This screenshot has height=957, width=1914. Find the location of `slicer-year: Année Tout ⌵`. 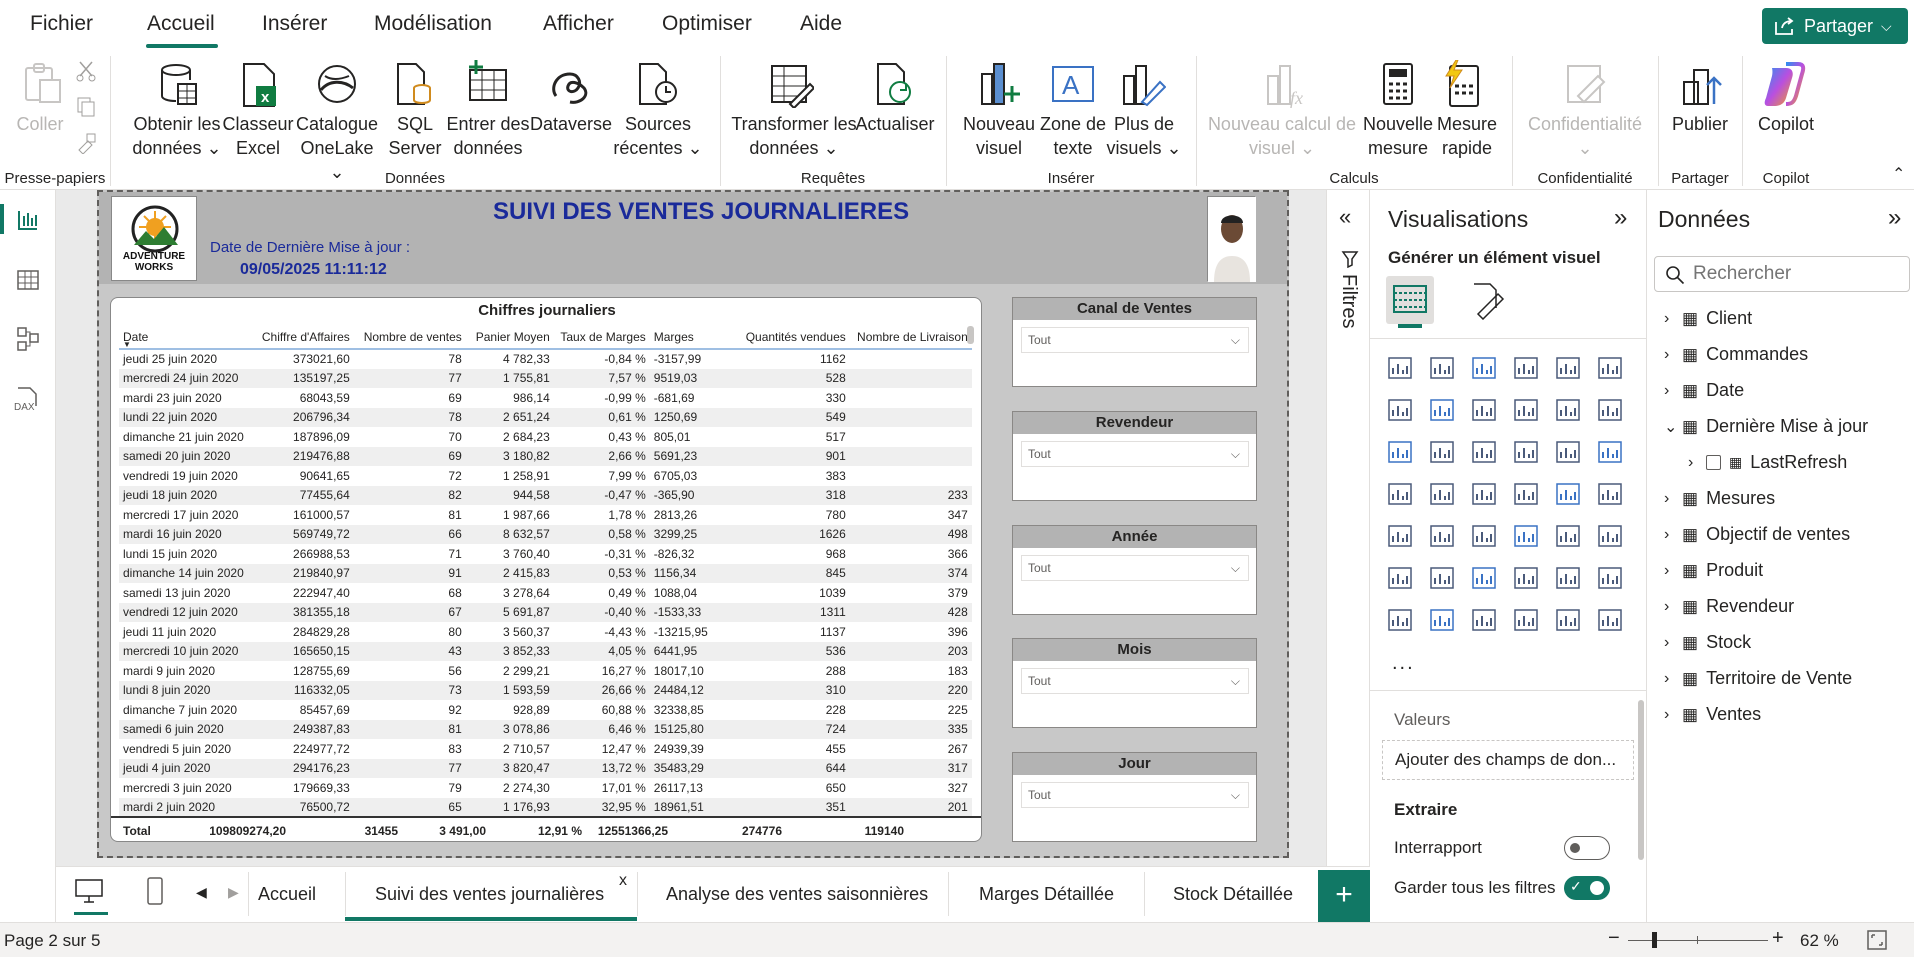

slicer-year: Année Tout ⌵ is located at coordinates (1134, 570).